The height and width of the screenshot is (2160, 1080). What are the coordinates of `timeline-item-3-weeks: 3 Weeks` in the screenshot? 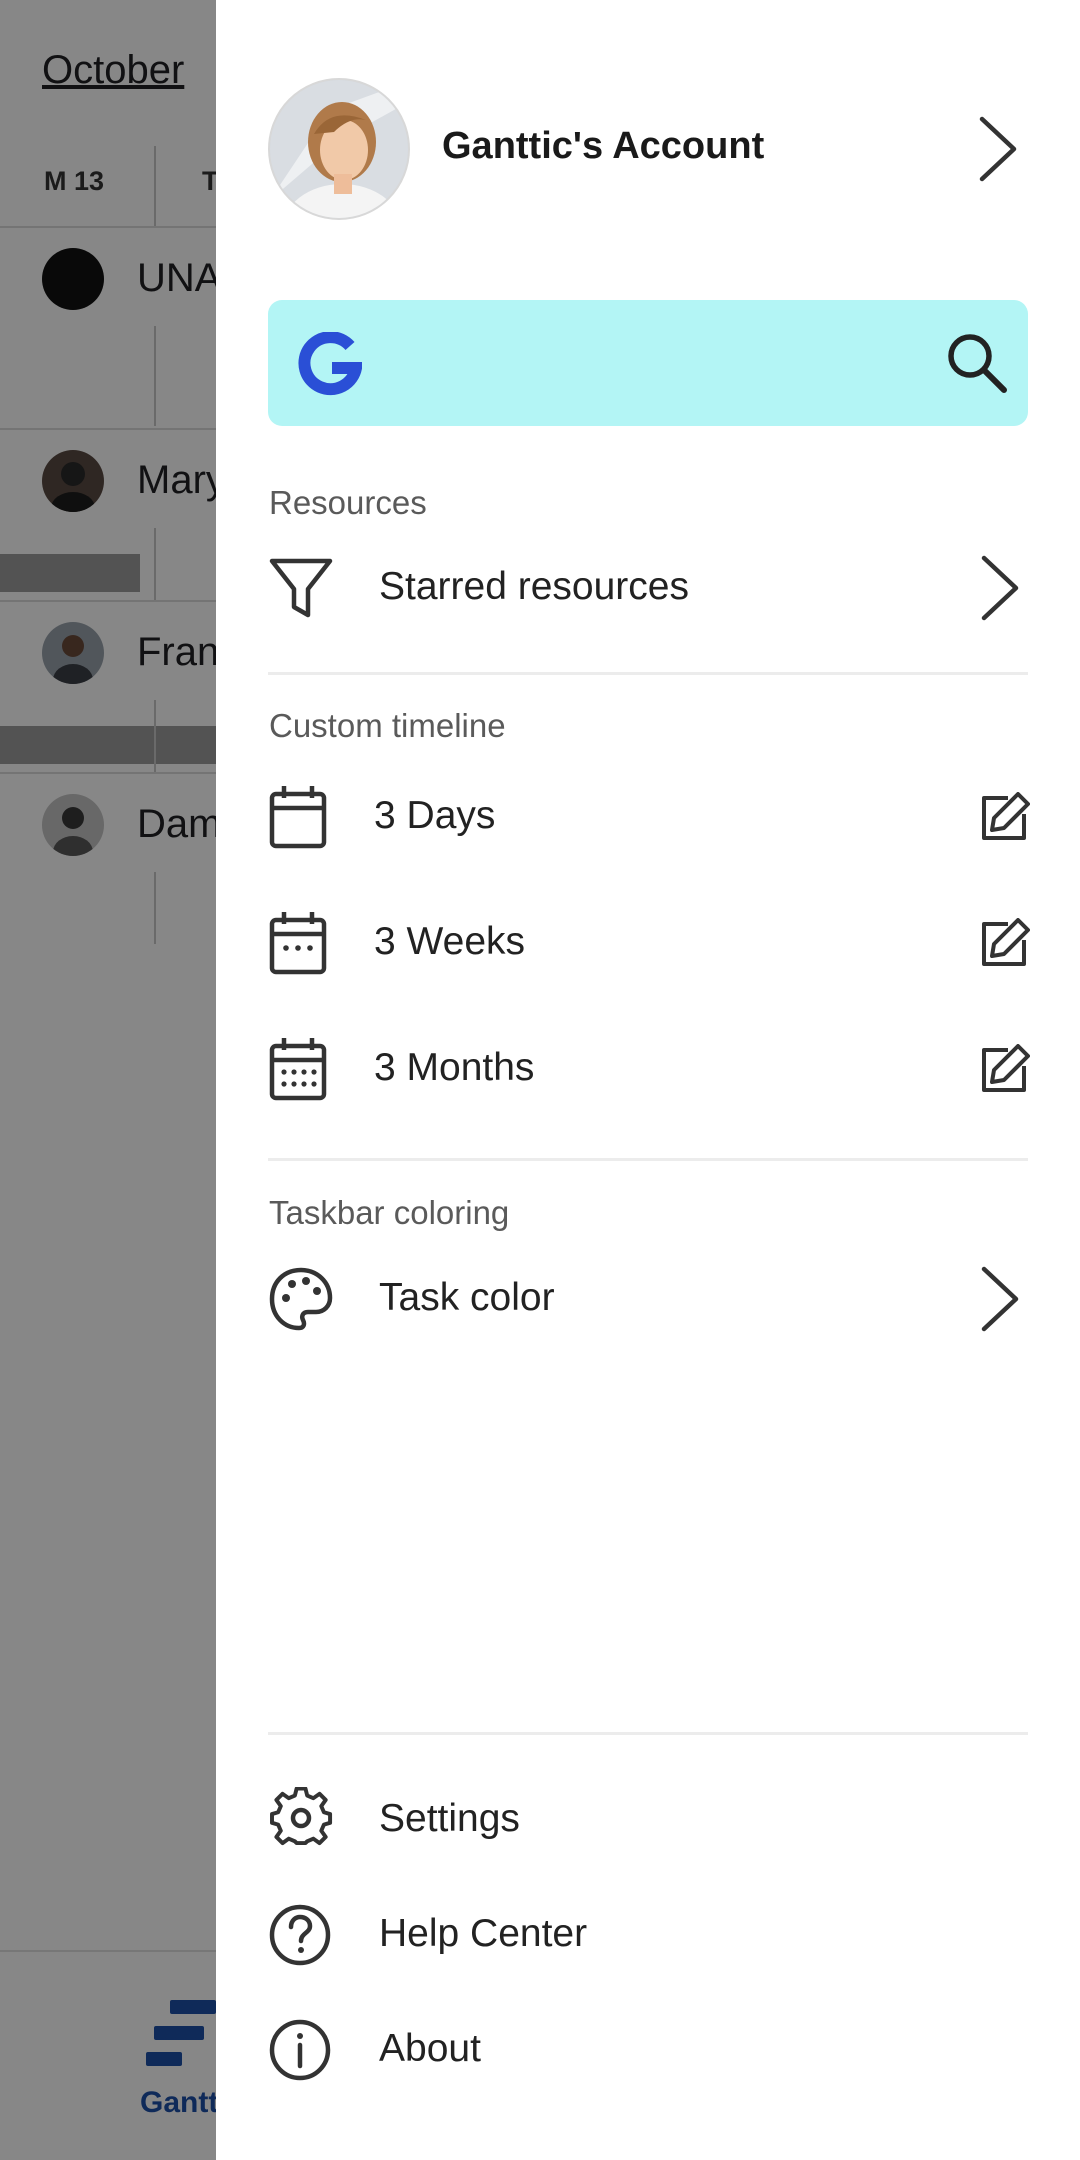 It's located at (649, 943).